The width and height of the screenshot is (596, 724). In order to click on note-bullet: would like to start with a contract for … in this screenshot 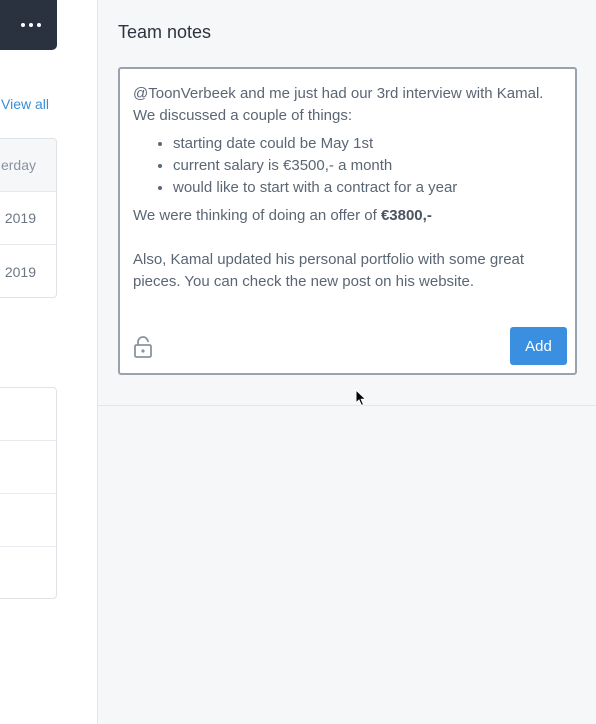, I will do `click(368, 188)`.